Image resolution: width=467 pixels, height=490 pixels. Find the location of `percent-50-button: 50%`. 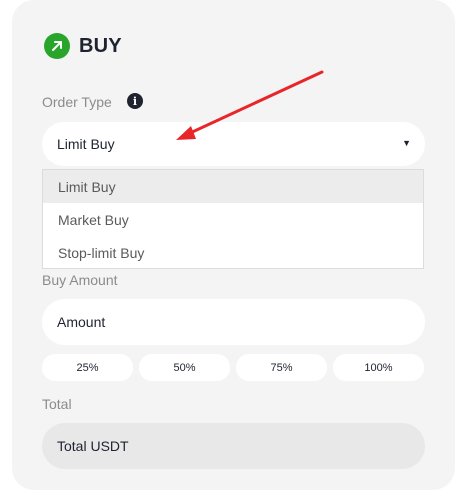

percent-50-button: 50% is located at coordinates (184, 367).